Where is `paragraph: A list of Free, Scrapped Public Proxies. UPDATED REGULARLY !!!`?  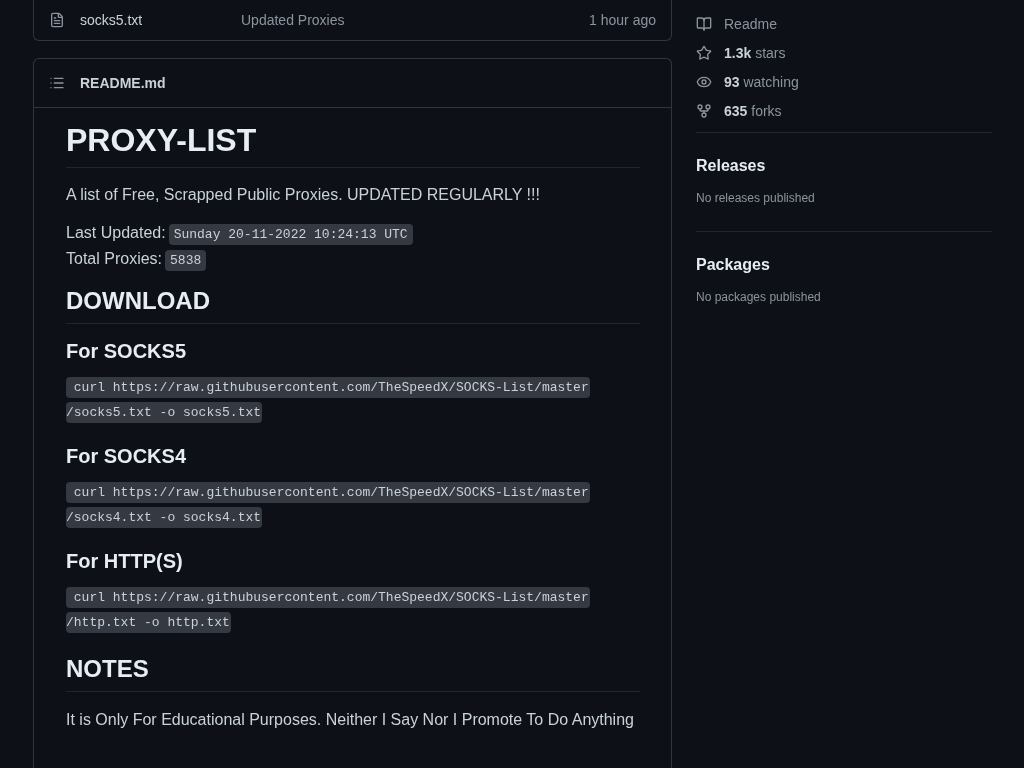
paragraph: A list of Free, Scrapped Public Proxies. UPDATED REGULARLY !!! is located at coordinates (303, 195).